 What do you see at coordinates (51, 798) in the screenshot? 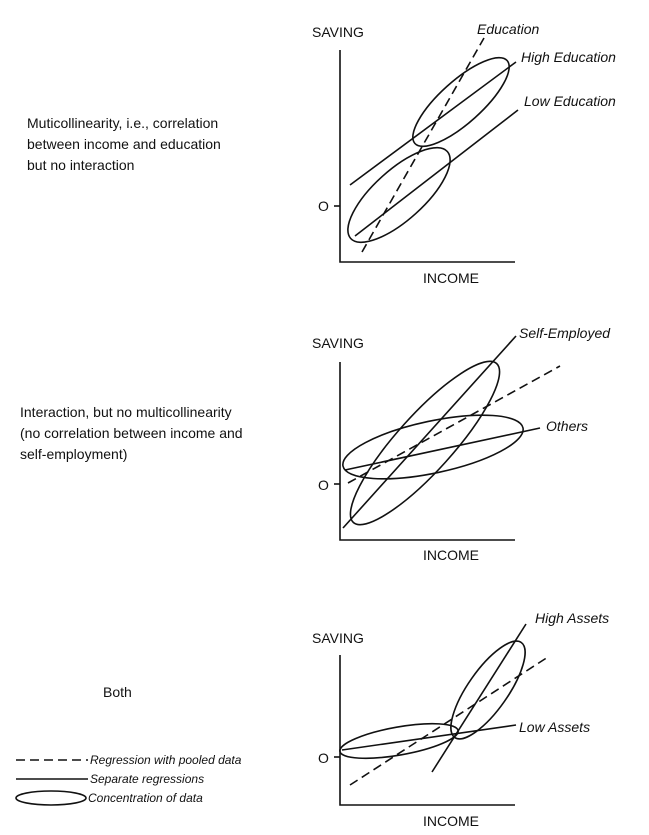
I see `legend-concentration-swatch` at bounding box center [51, 798].